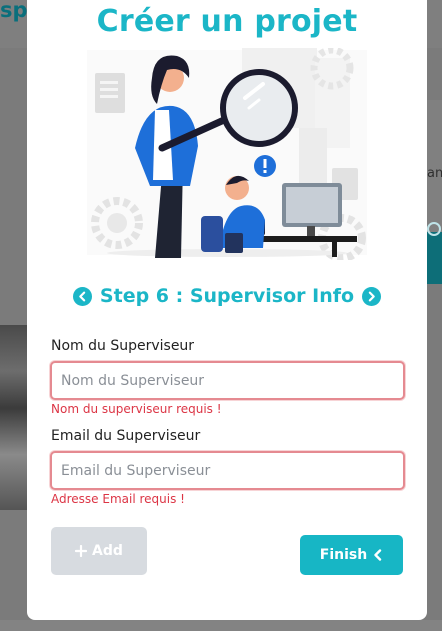 The height and width of the screenshot is (631, 442). Describe the element at coordinates (107, 551) in the screenshot. I see `add-button-label: Add` at that location.